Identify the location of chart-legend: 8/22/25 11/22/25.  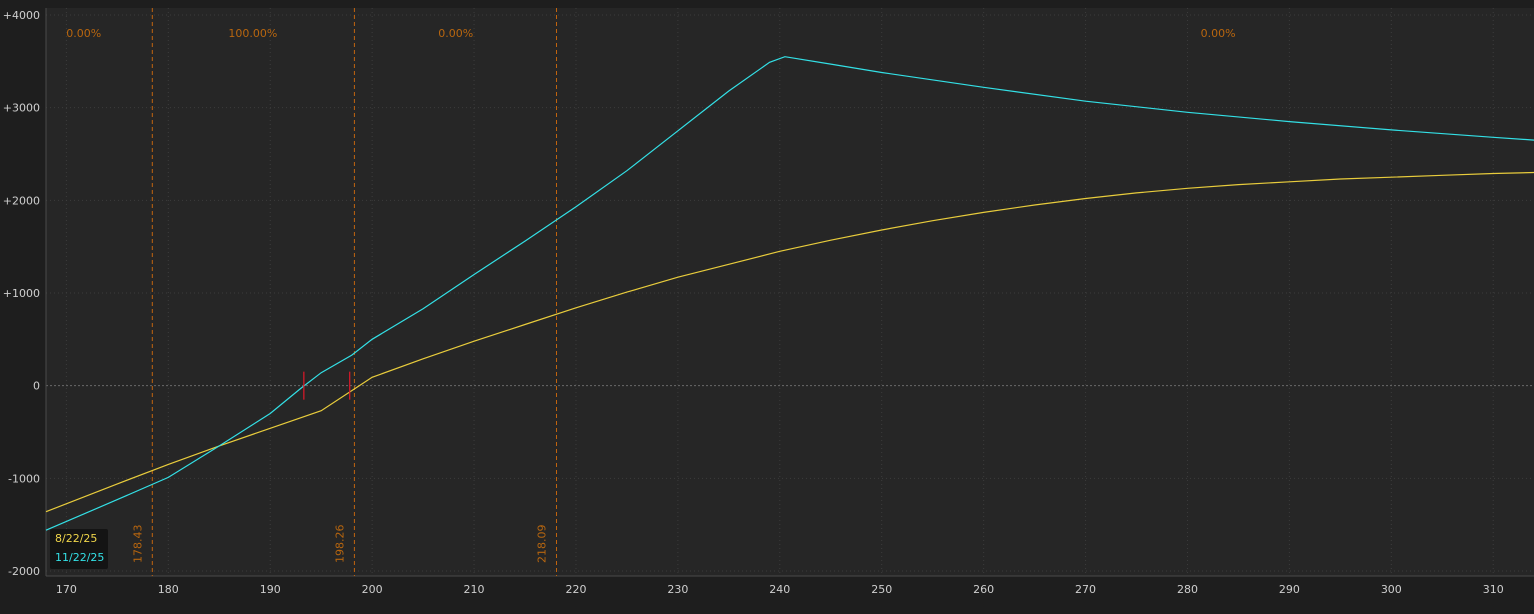
(79, 549).